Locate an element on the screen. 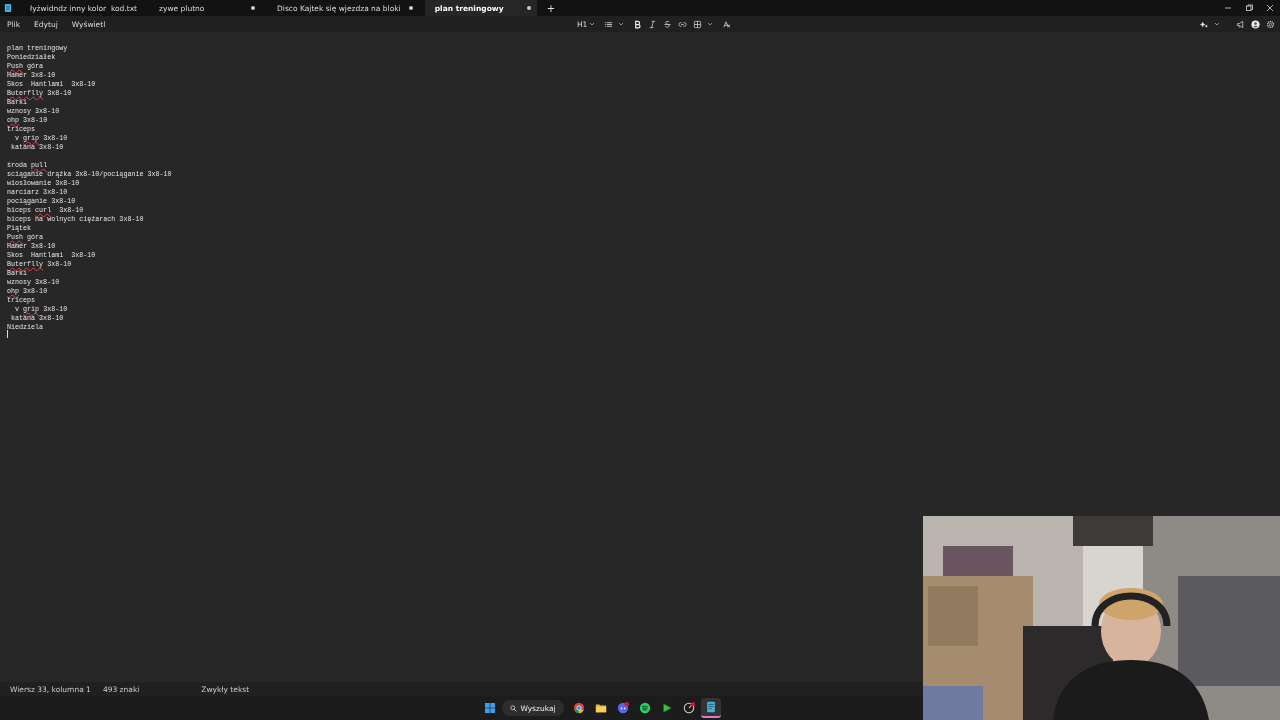 The height and width of the screenshot is (720, 1280). browser-icon is located at coordinates (578, 708).